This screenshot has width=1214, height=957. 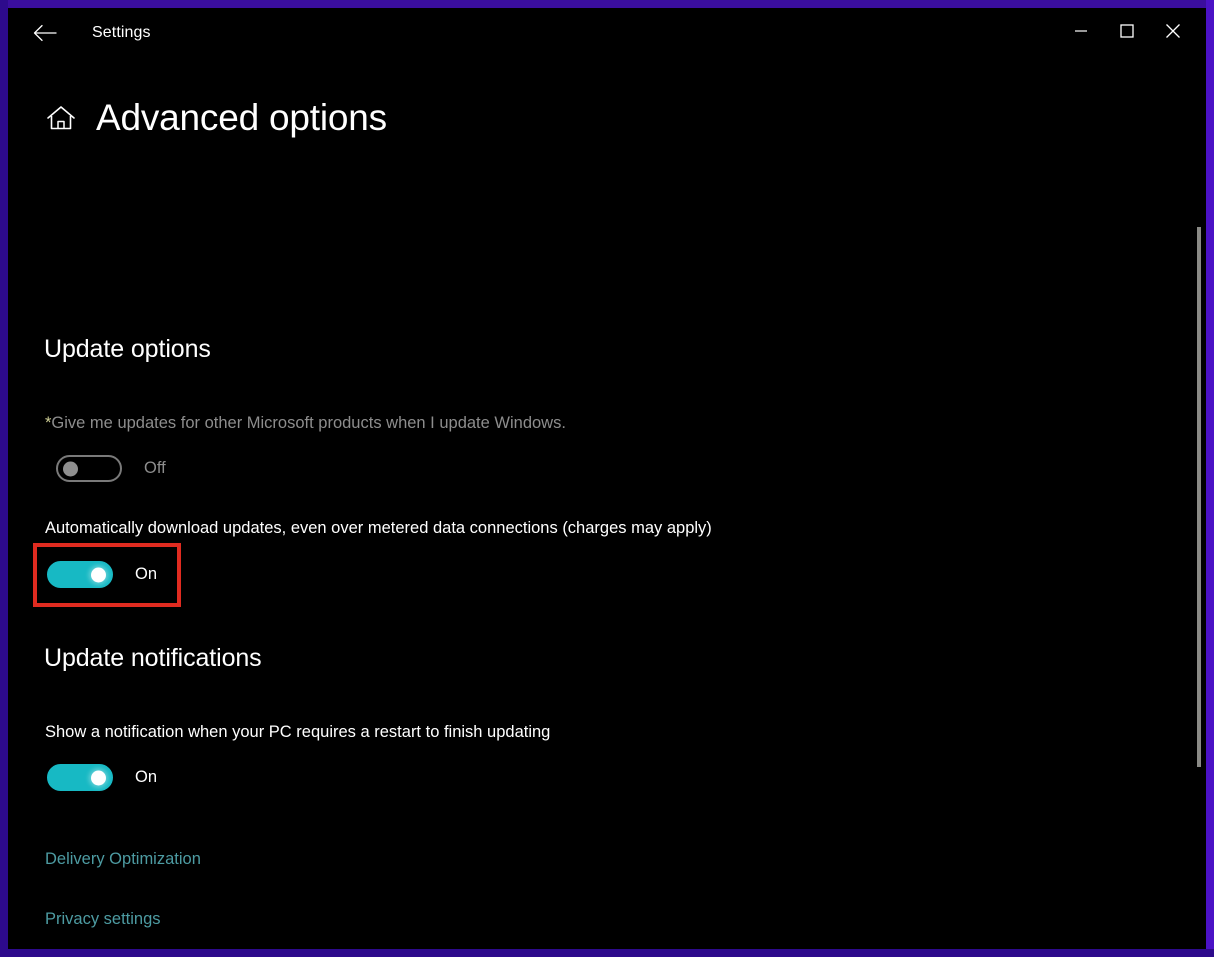 I want to click on maximize-icon, so click(x=1127, y=31).